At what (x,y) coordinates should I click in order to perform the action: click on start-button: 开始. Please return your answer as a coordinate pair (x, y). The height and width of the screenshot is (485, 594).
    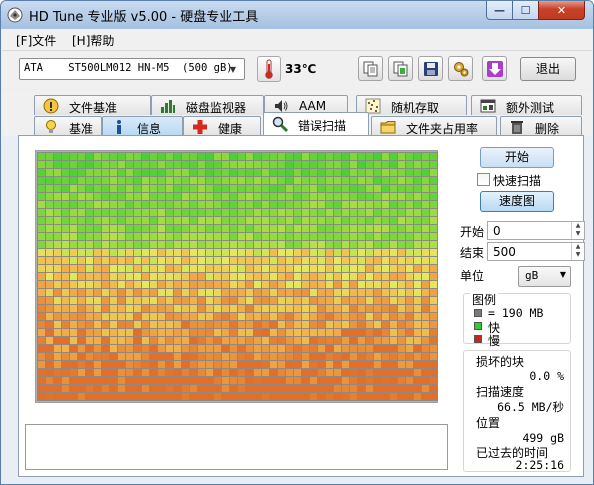
    Looking at the image, I should click on (517, 157).